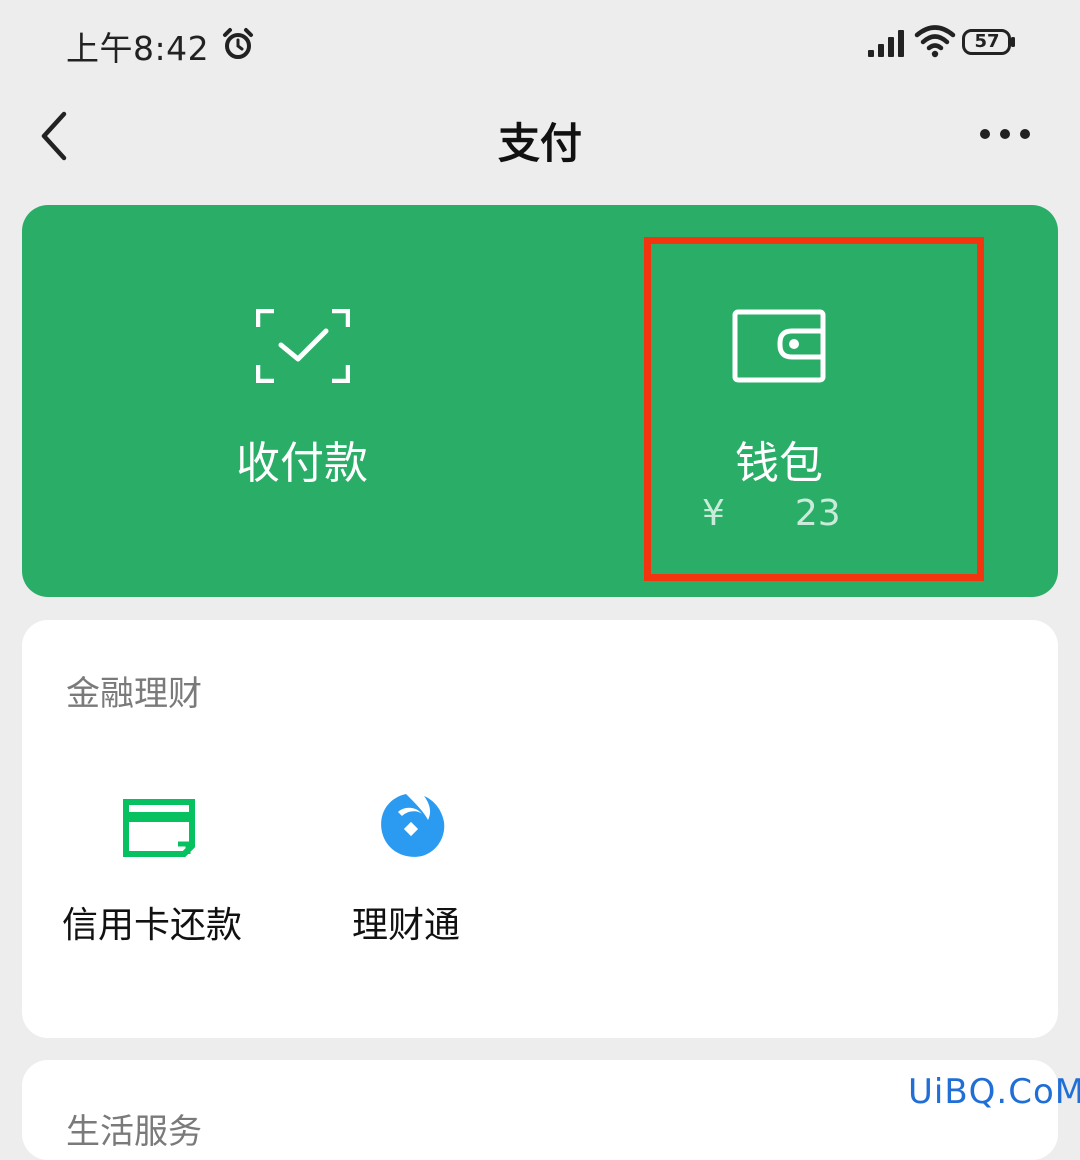 The height and width of the screenshot is (1160, 1080). Describe the element at coordinates (238, 43) in the screenshot. I see `alarm-icon` at that location.